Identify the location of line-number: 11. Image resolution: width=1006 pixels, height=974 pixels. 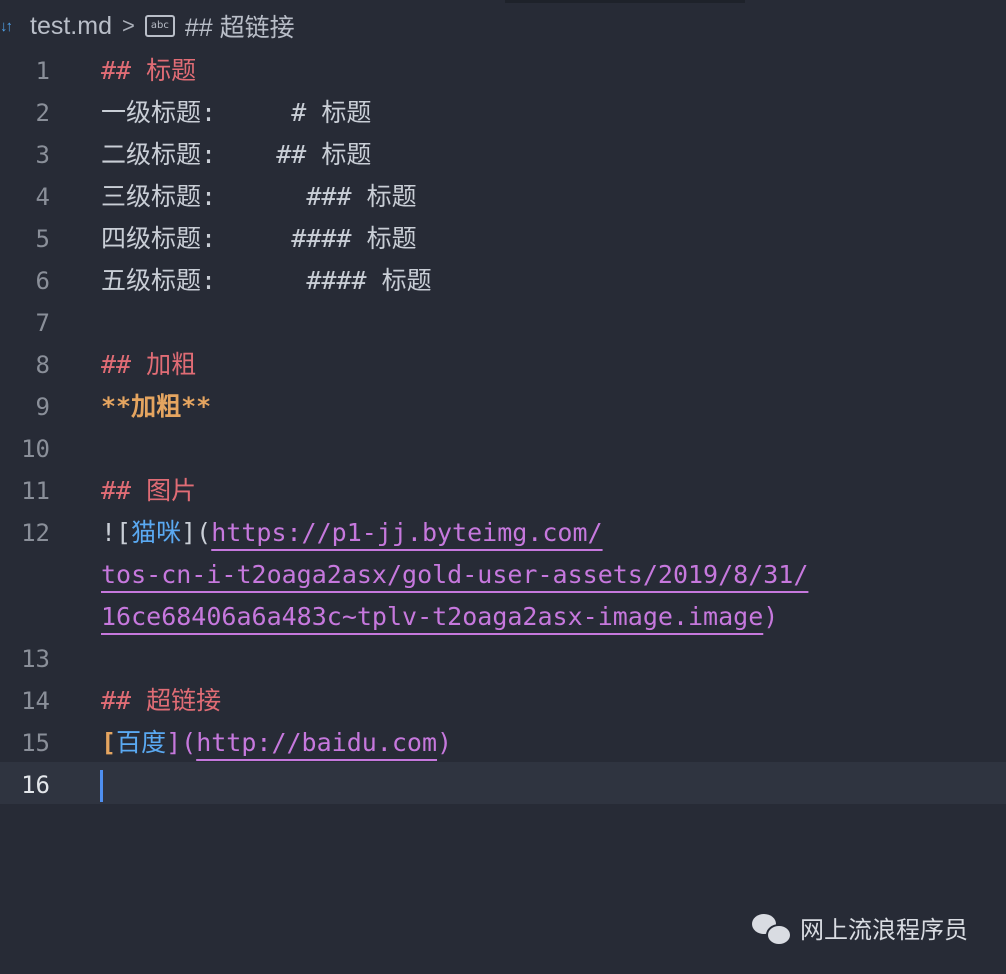
(35, 491).